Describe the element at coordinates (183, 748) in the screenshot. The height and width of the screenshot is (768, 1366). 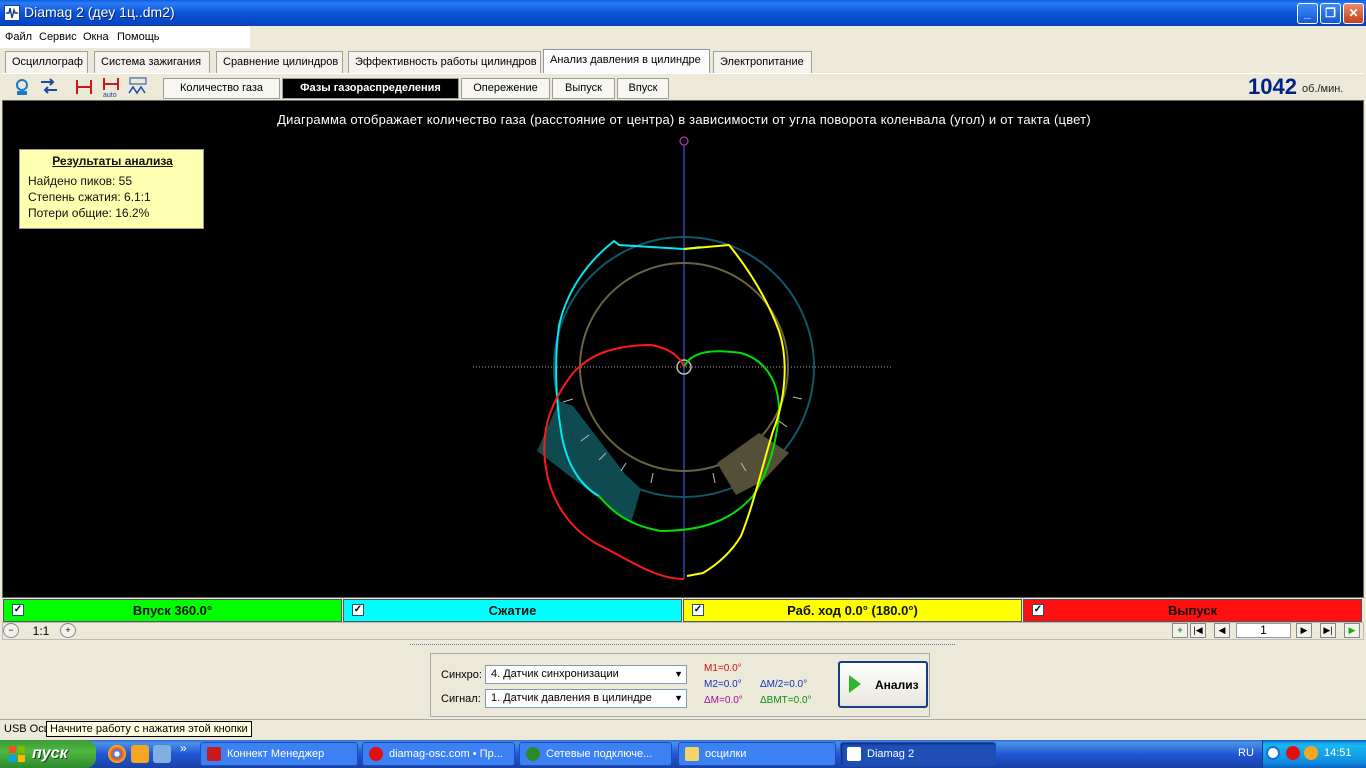
I see `overflow-icon: »` at that location.